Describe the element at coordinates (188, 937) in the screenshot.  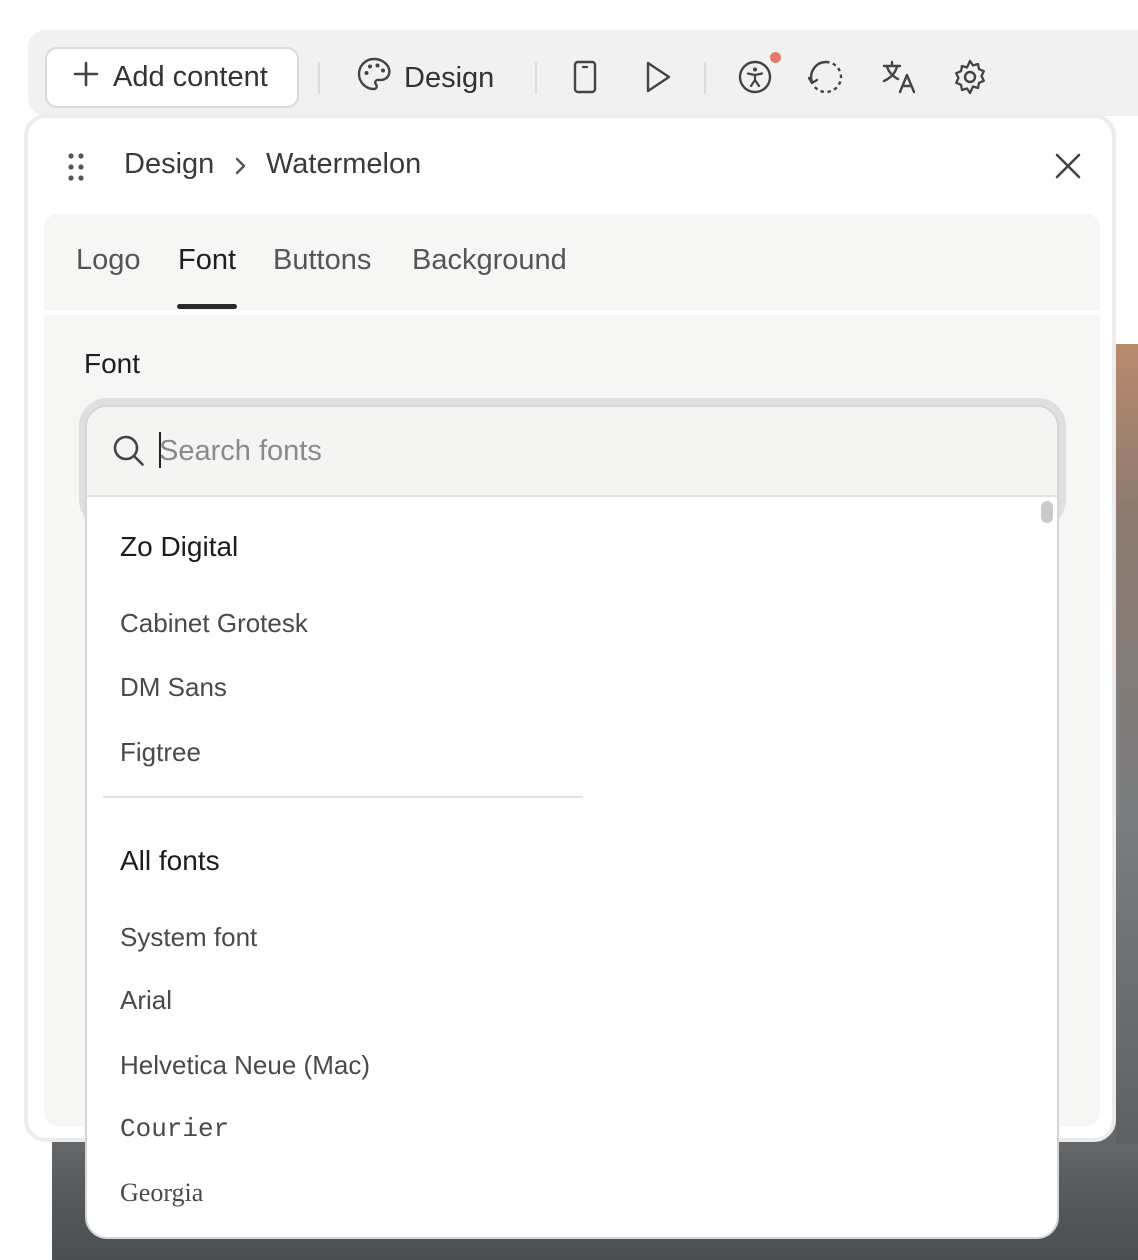
I see `font-option-system-font: System font` at that location.